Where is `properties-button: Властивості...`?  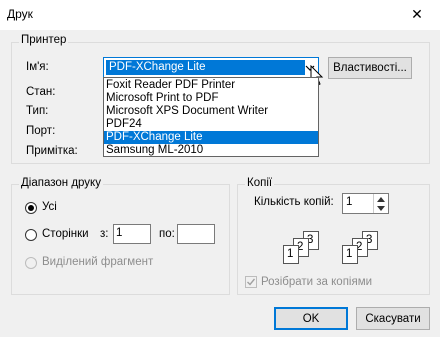 properties-button: Властивості... is located at coordinates (370, 68).